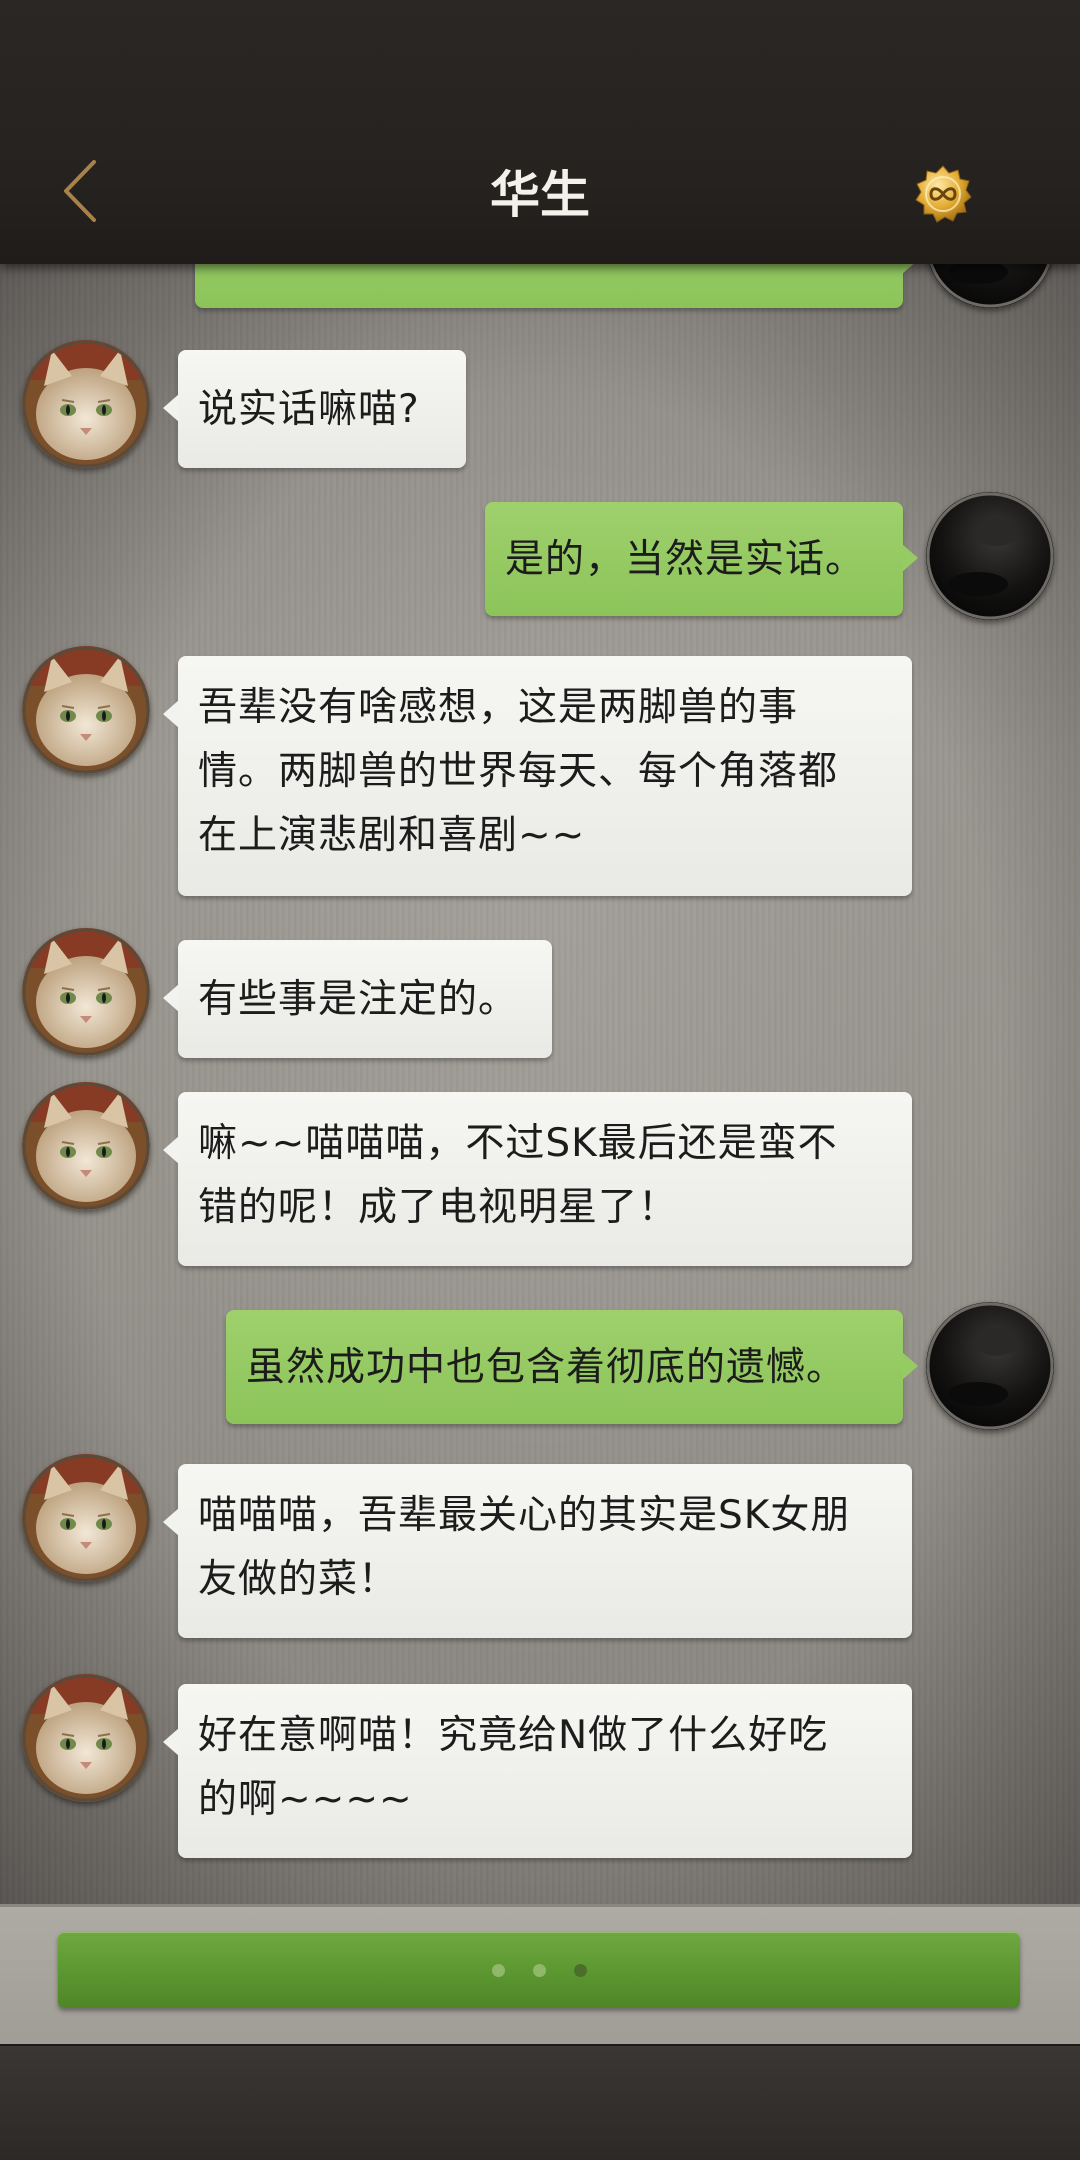 This screenshot has width=1080, height=2160. I want to click on typing-indicator, so click(539, 1970).